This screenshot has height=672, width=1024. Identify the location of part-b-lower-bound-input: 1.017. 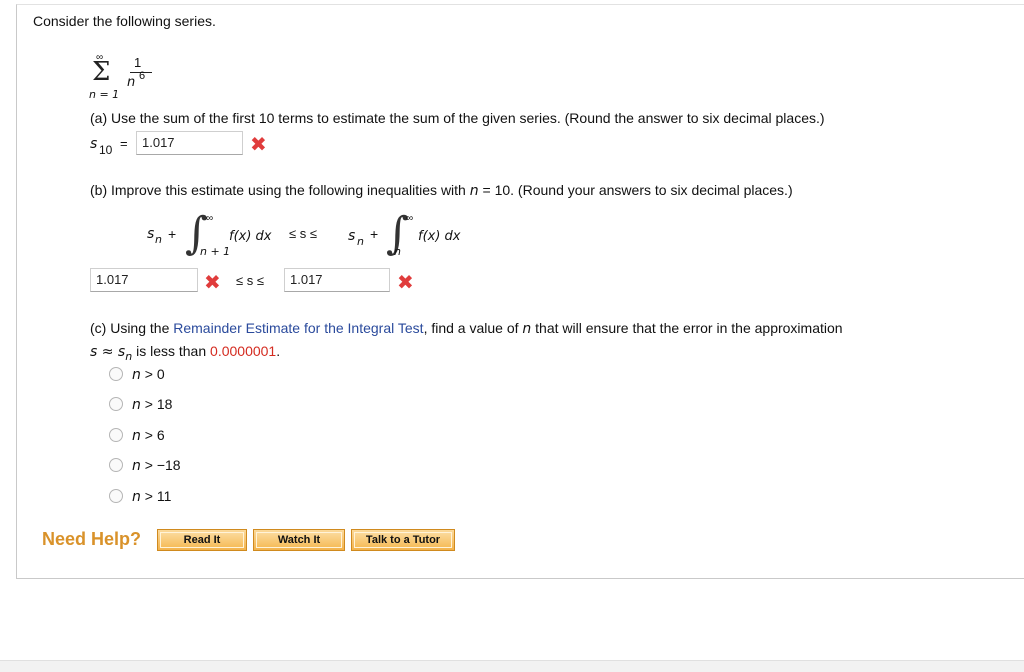
(144, 280).